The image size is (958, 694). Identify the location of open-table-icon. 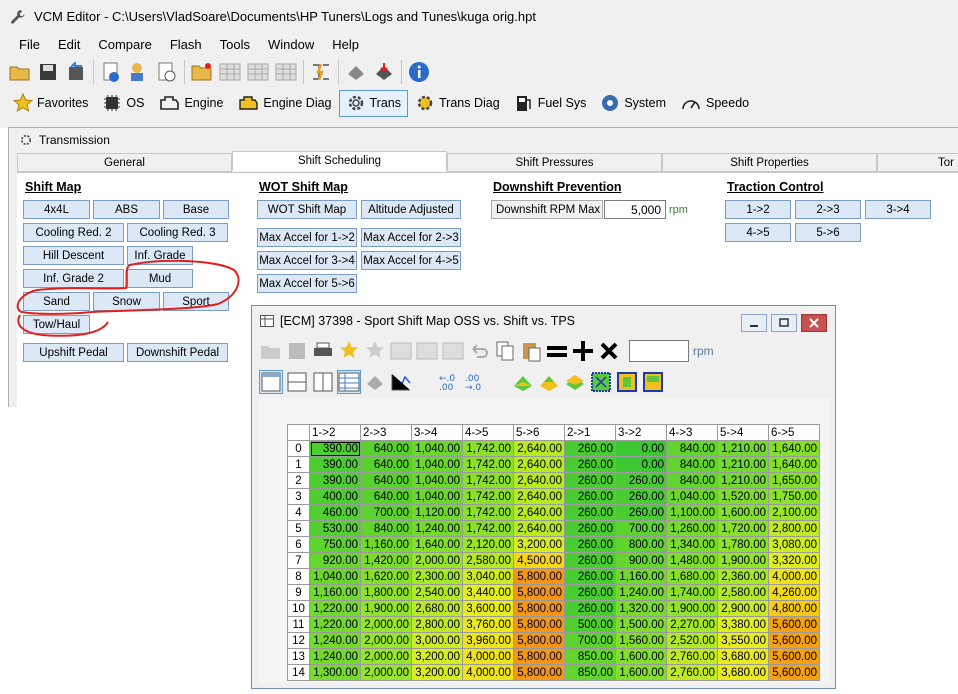
(202, 72).